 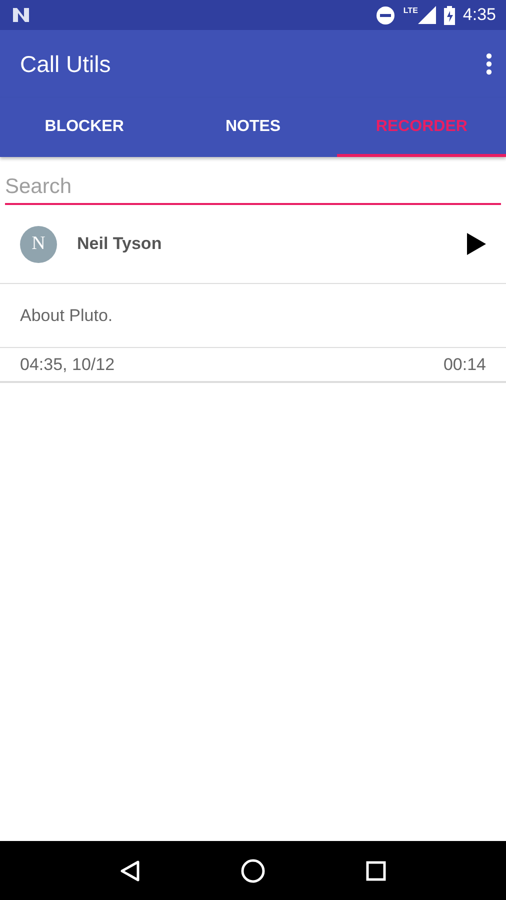 What do you see at coordinates (489, 64) in the screenshot?
I see `more-options-button` at bounding box center [489, 64].